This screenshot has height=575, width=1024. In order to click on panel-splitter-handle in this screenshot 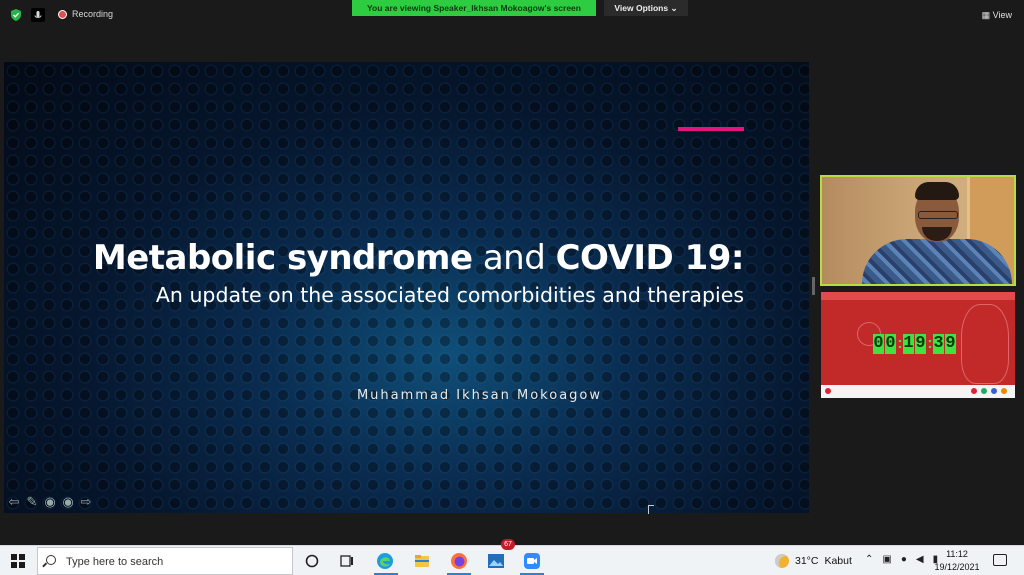, I will do `click(813, 286)`.